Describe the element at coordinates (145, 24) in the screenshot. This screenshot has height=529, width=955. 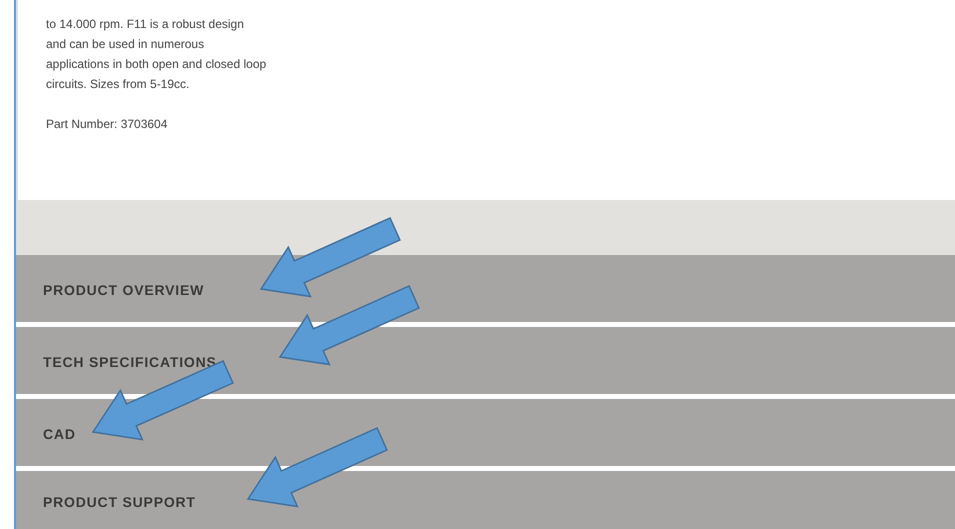
I see `product-description: to 14.000 rpm. F11 is a robust design` at that location.